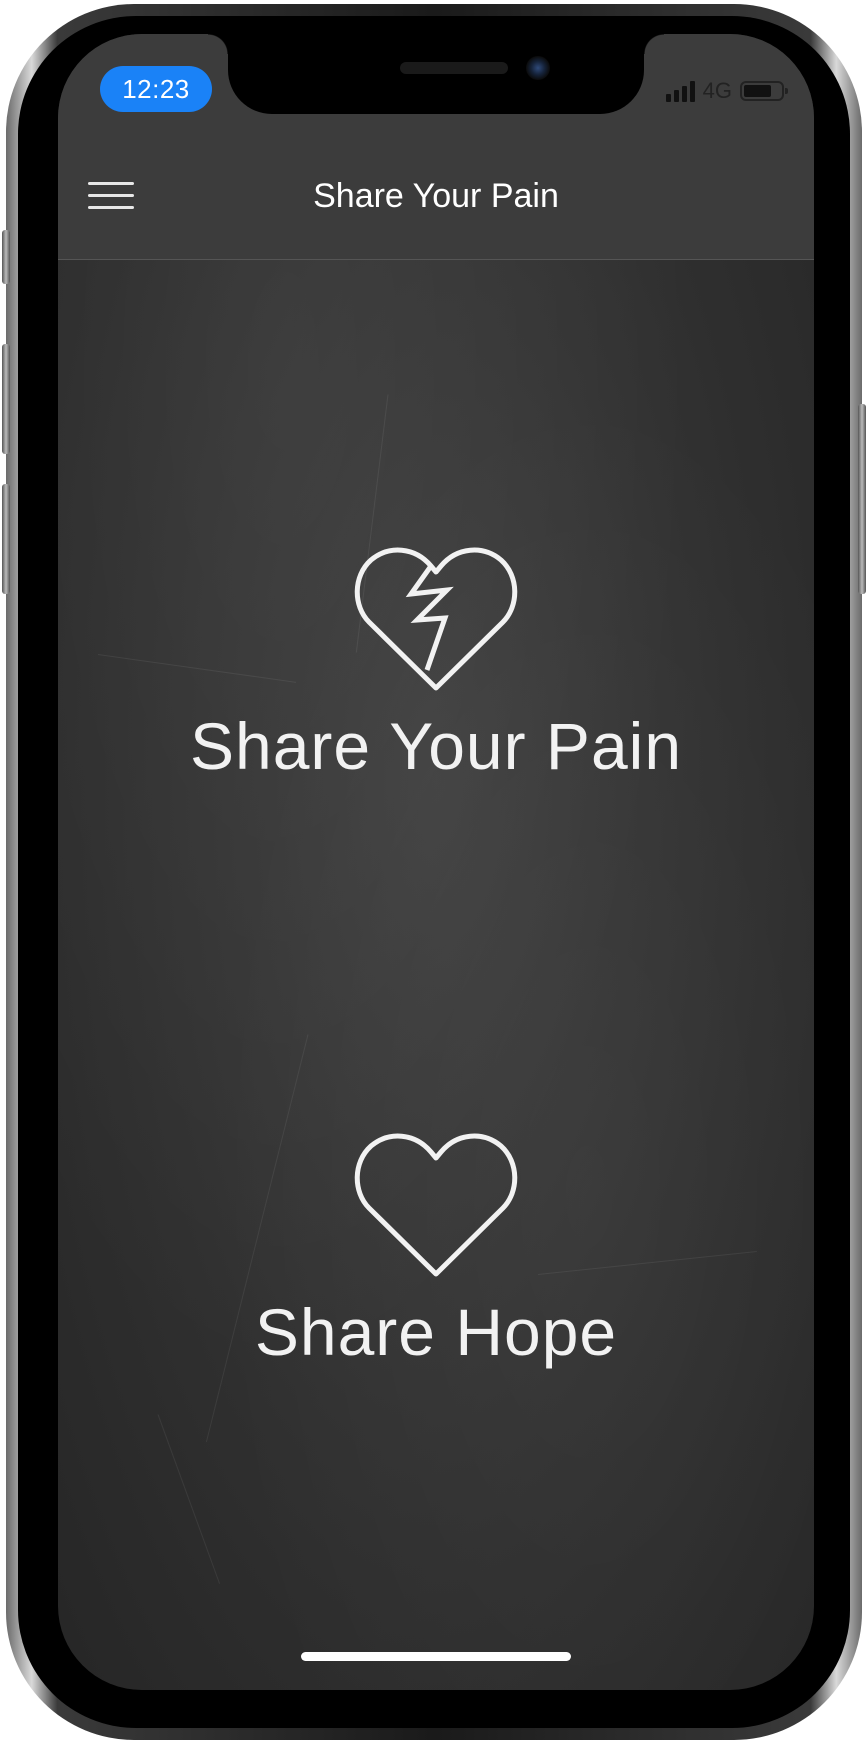 The width and height of the screenshot is (868, 1743). Describe the element at coordinates (436, 746) in the screenshot. I see `share-your-pain-label: Share Your Pain` at that location.